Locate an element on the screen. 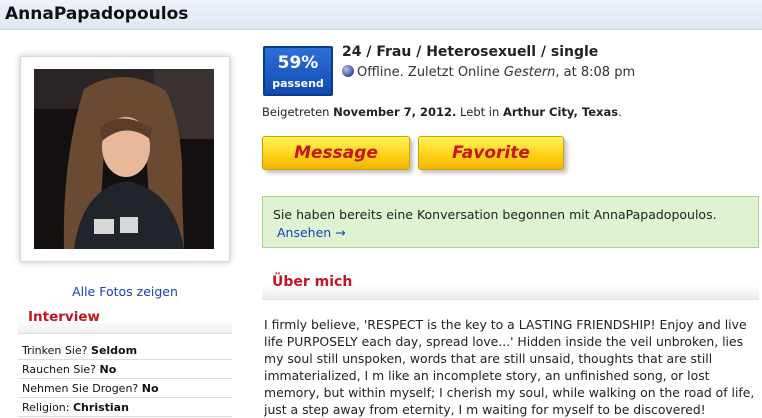 The height and width of the screenshot is (418, 762). joined-end: . is located at coordinates (620, 112).